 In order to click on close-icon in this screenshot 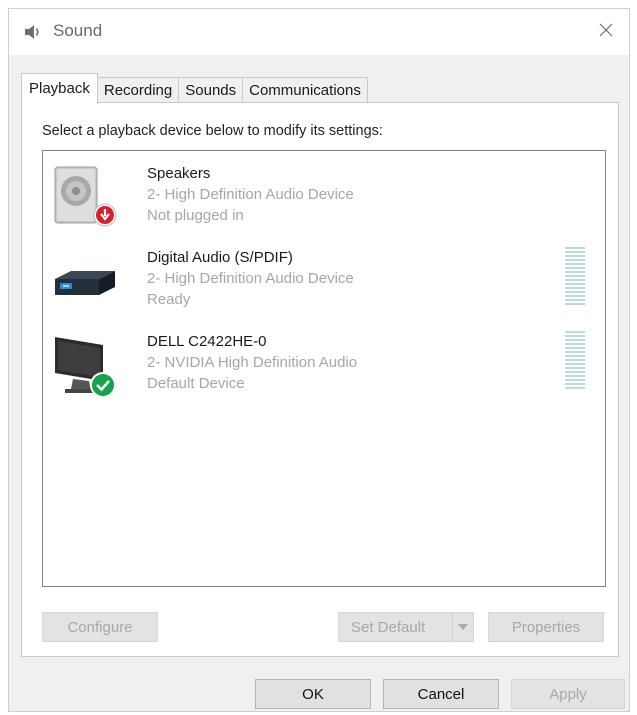, I will do `click(606, 32)`.